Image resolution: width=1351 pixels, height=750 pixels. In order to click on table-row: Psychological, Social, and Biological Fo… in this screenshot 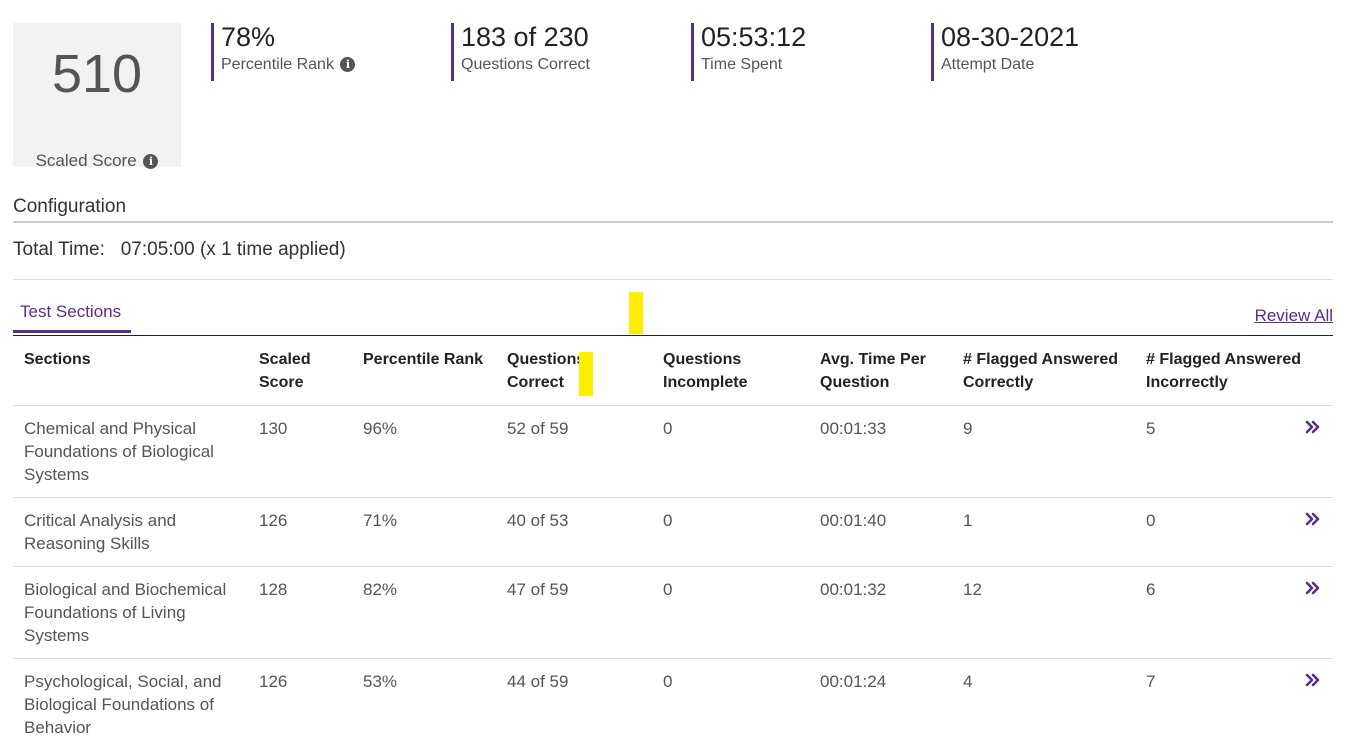, I will do `click(673, 704)`.